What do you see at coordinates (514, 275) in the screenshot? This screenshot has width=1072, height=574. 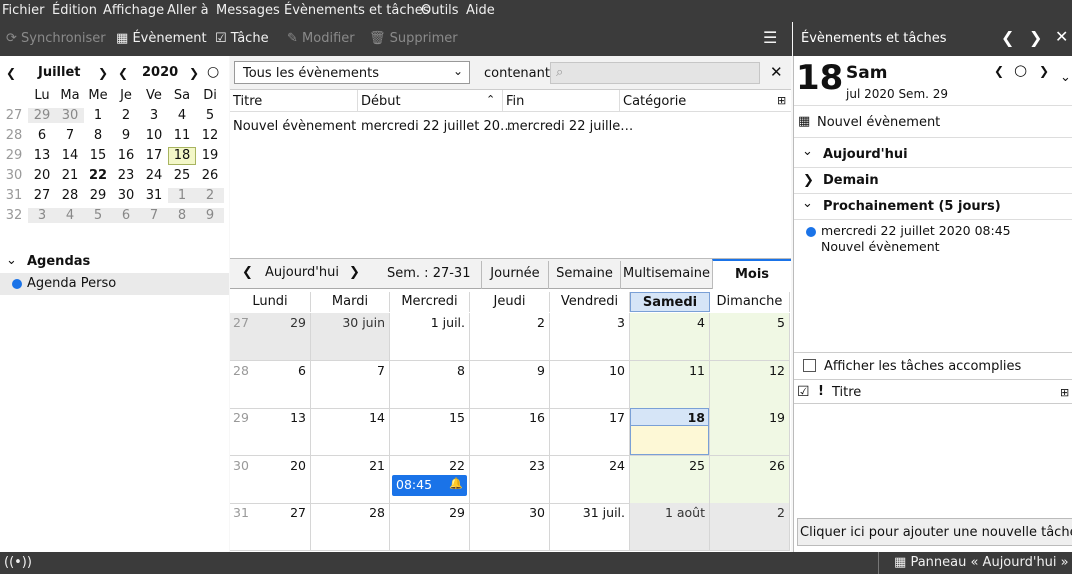 I see `tab-journee: Journée` at bounding box center [514, 275].